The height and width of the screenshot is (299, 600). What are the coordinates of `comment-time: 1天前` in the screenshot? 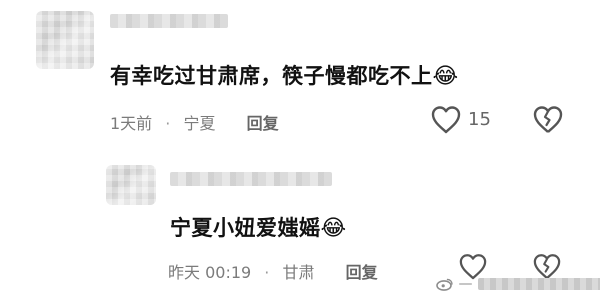 It's located at (131, 123).